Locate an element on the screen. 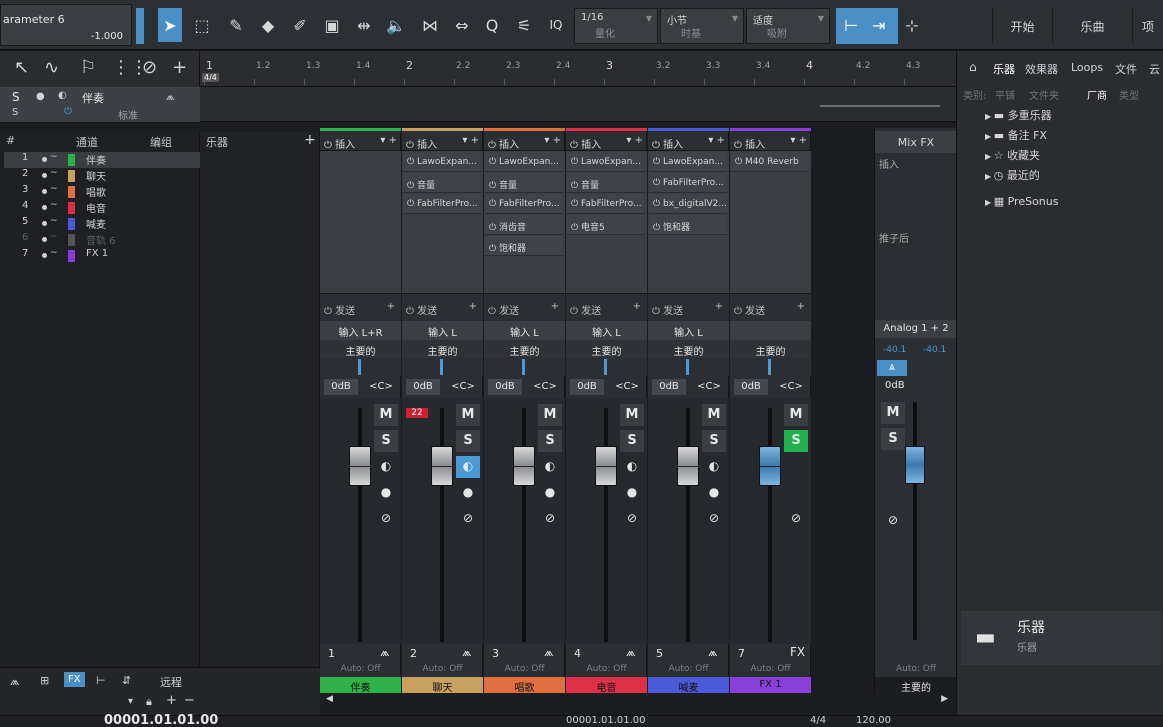 Image resolution: width=1163 pixels, height=727 pixels. strip-name: FX 1 is located at coordinates (770, 685).